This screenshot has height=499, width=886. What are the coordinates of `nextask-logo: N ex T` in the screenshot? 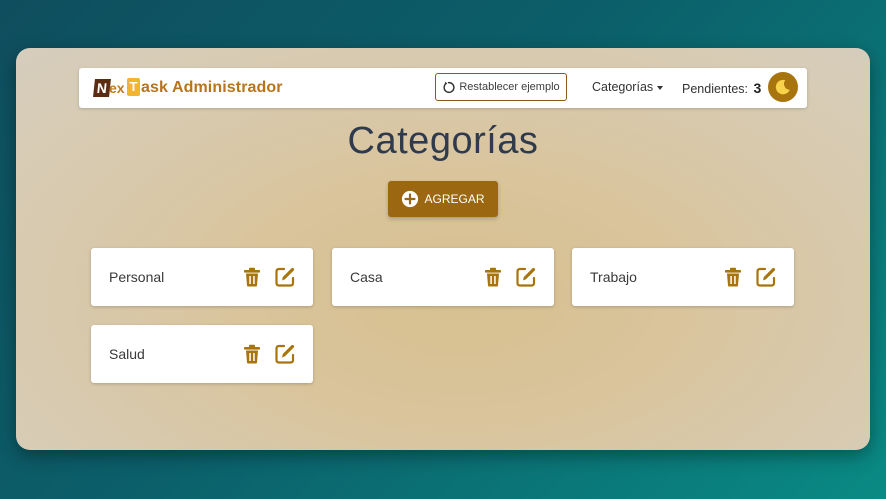 It's located at (116, 88).